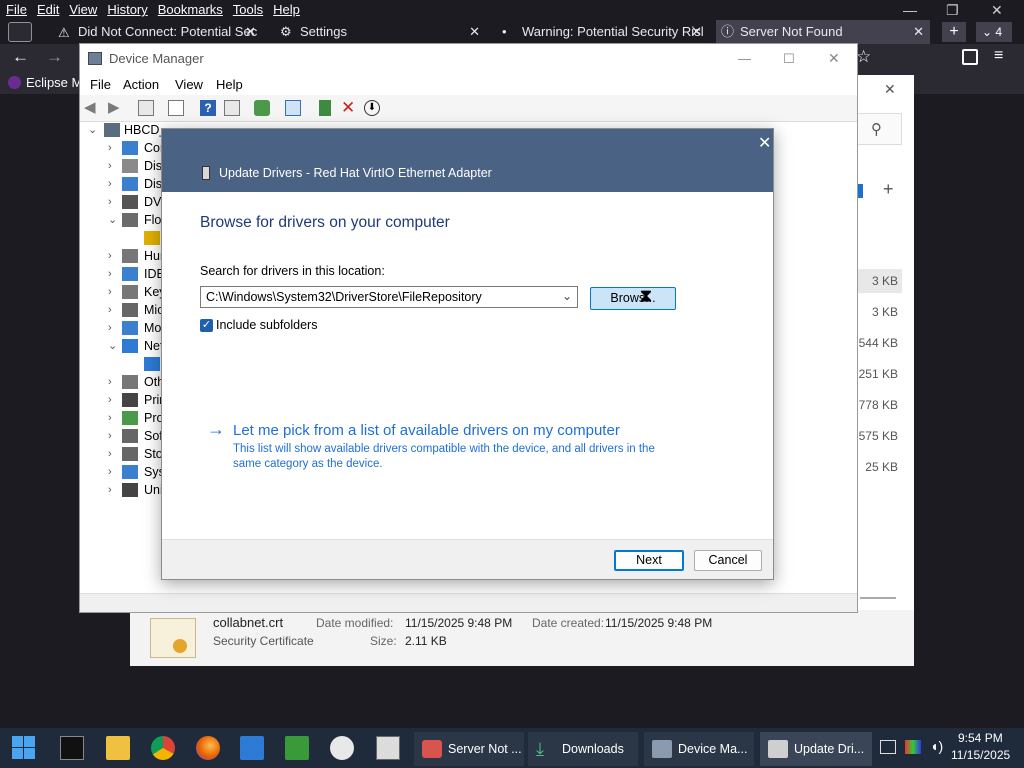 This screenshot has height=768, width=1024. What do you see at coordinates (297, 748) in the screenshot?
I see `spreadsheet-icon` at bounding box center [297, 748].